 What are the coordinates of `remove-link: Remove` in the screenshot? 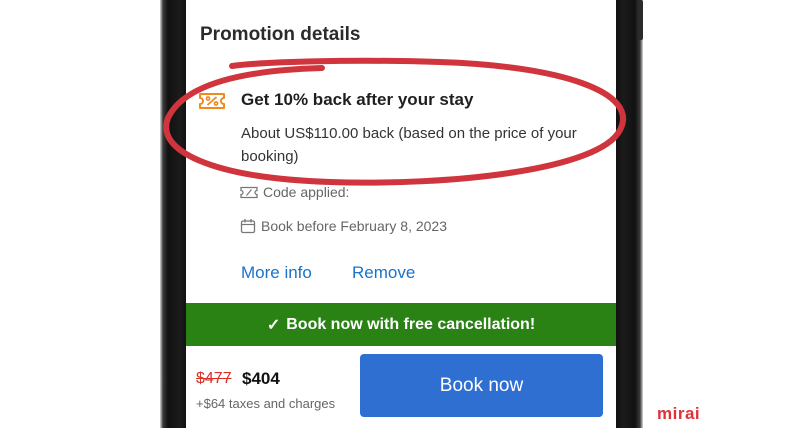 It's located at (383, 273).